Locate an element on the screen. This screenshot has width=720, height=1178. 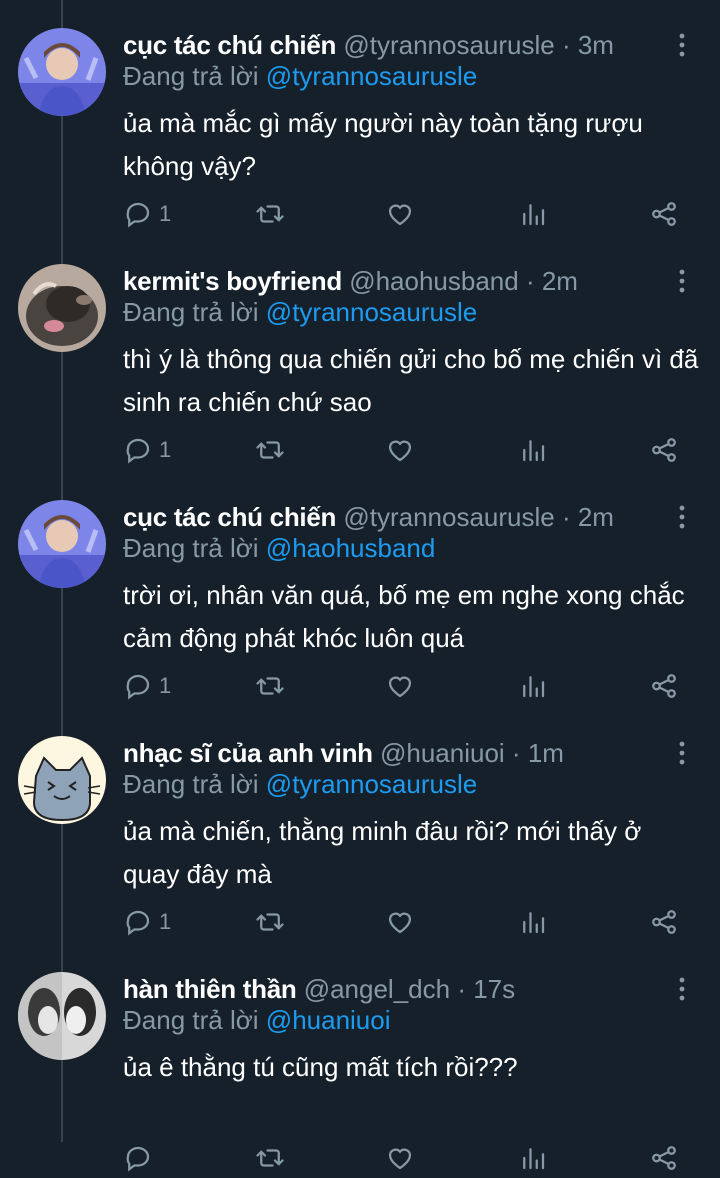
display-name: nhạc sĩ của anh vinh is located at coordinates (248, 753).